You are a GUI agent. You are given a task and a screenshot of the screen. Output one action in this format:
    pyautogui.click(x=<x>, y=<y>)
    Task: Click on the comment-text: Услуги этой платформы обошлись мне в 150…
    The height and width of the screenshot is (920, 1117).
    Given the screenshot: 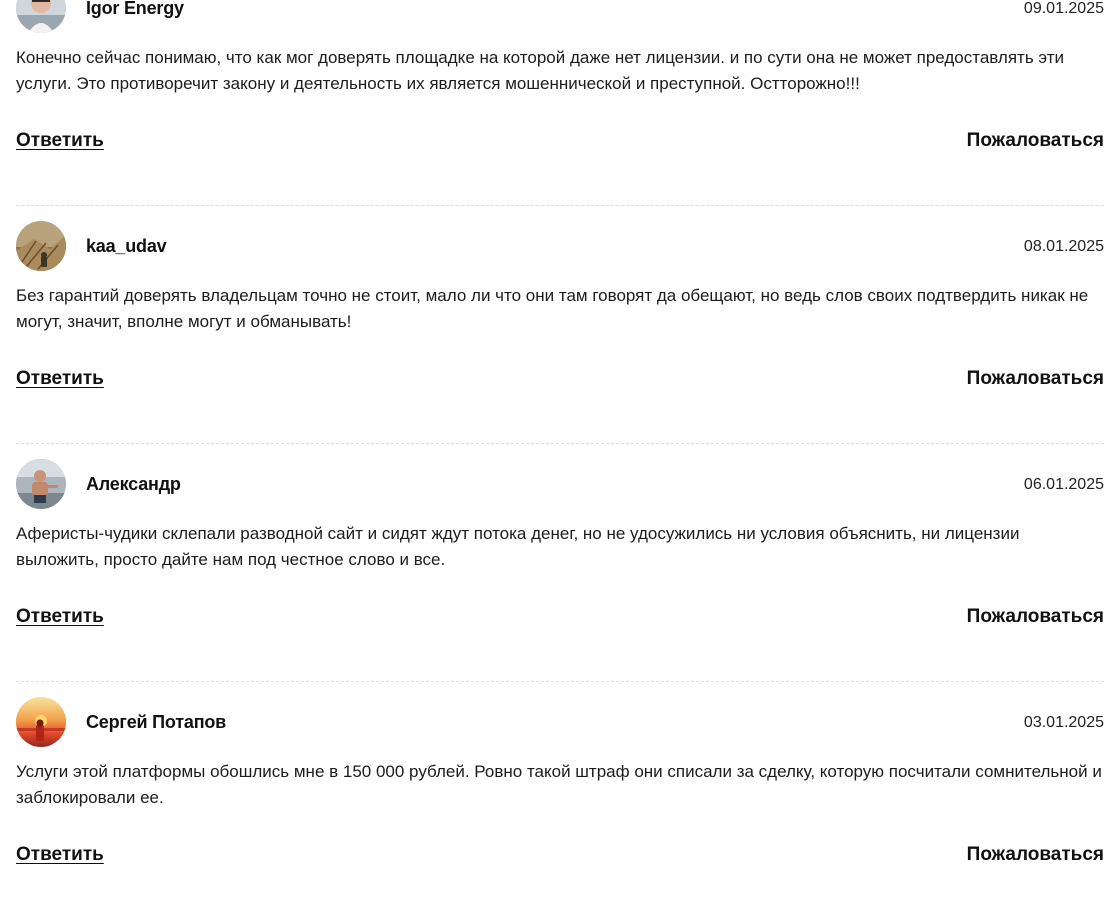 What is the action you would take?
    pyautogui.click(x=559, y=784)
    